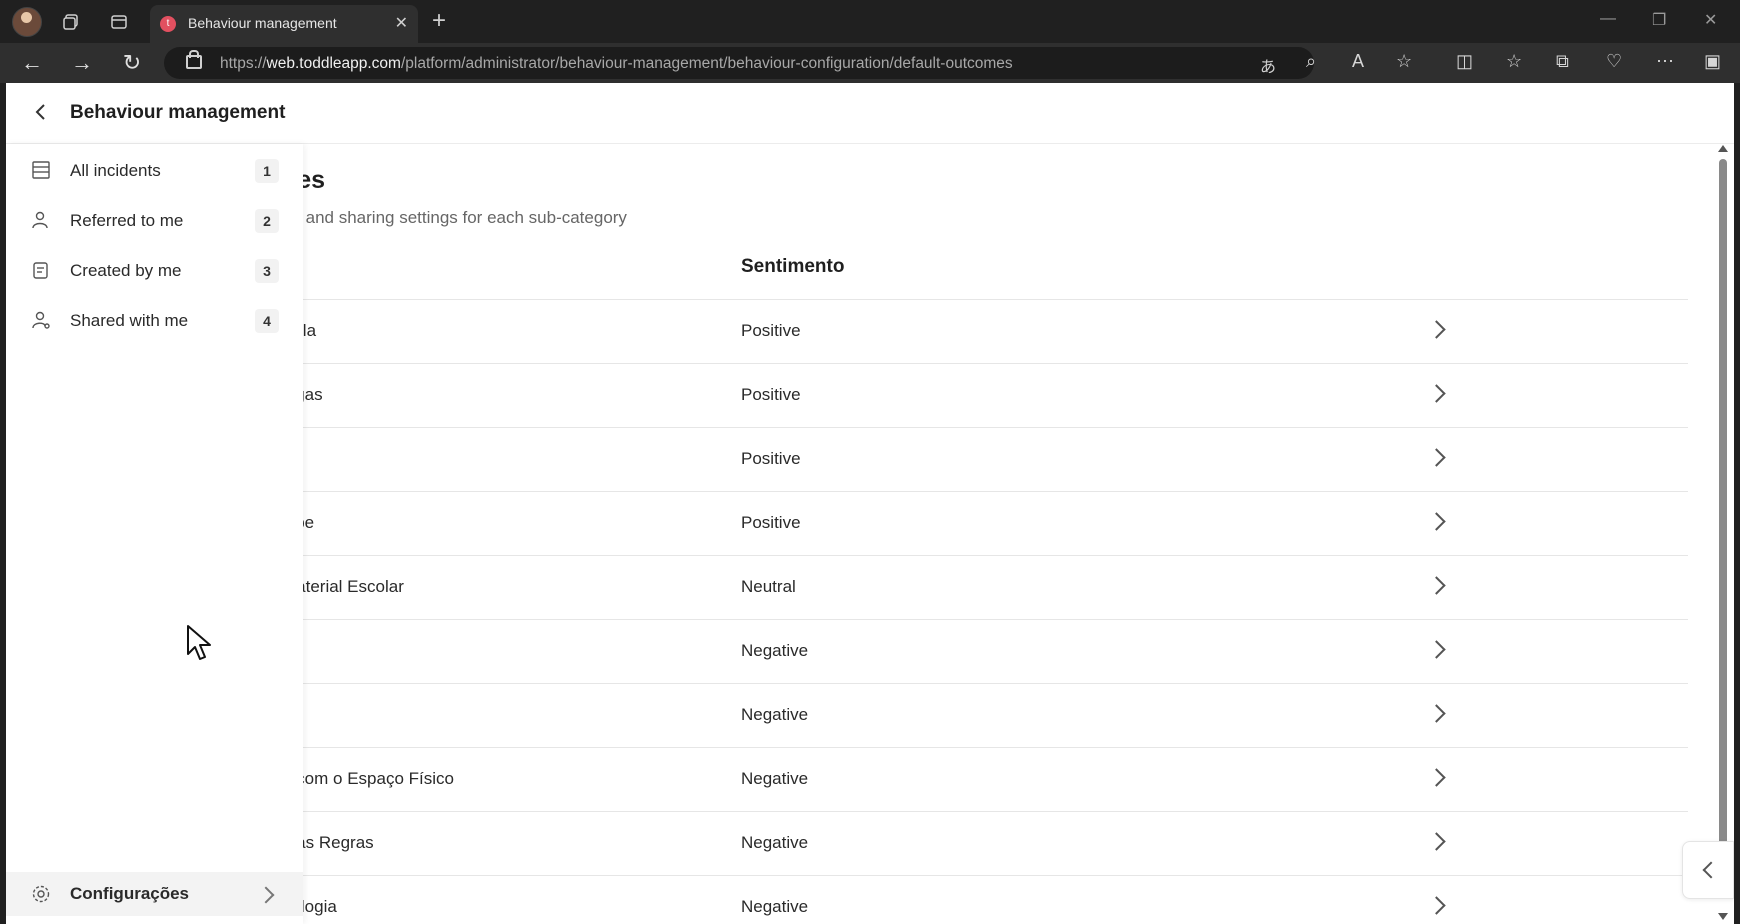 The width and height of the screenshot is (1740, 924). I want to click on favorites-icon: ☆, so click(1514, 61).